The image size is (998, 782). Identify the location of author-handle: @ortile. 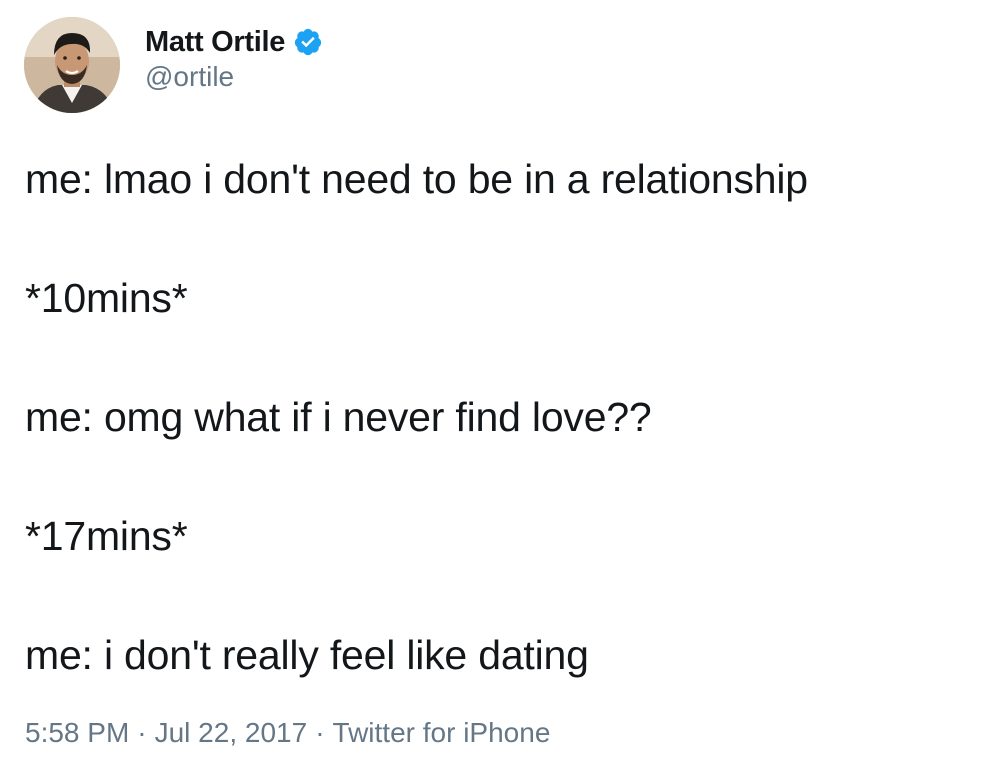
(234, 77).